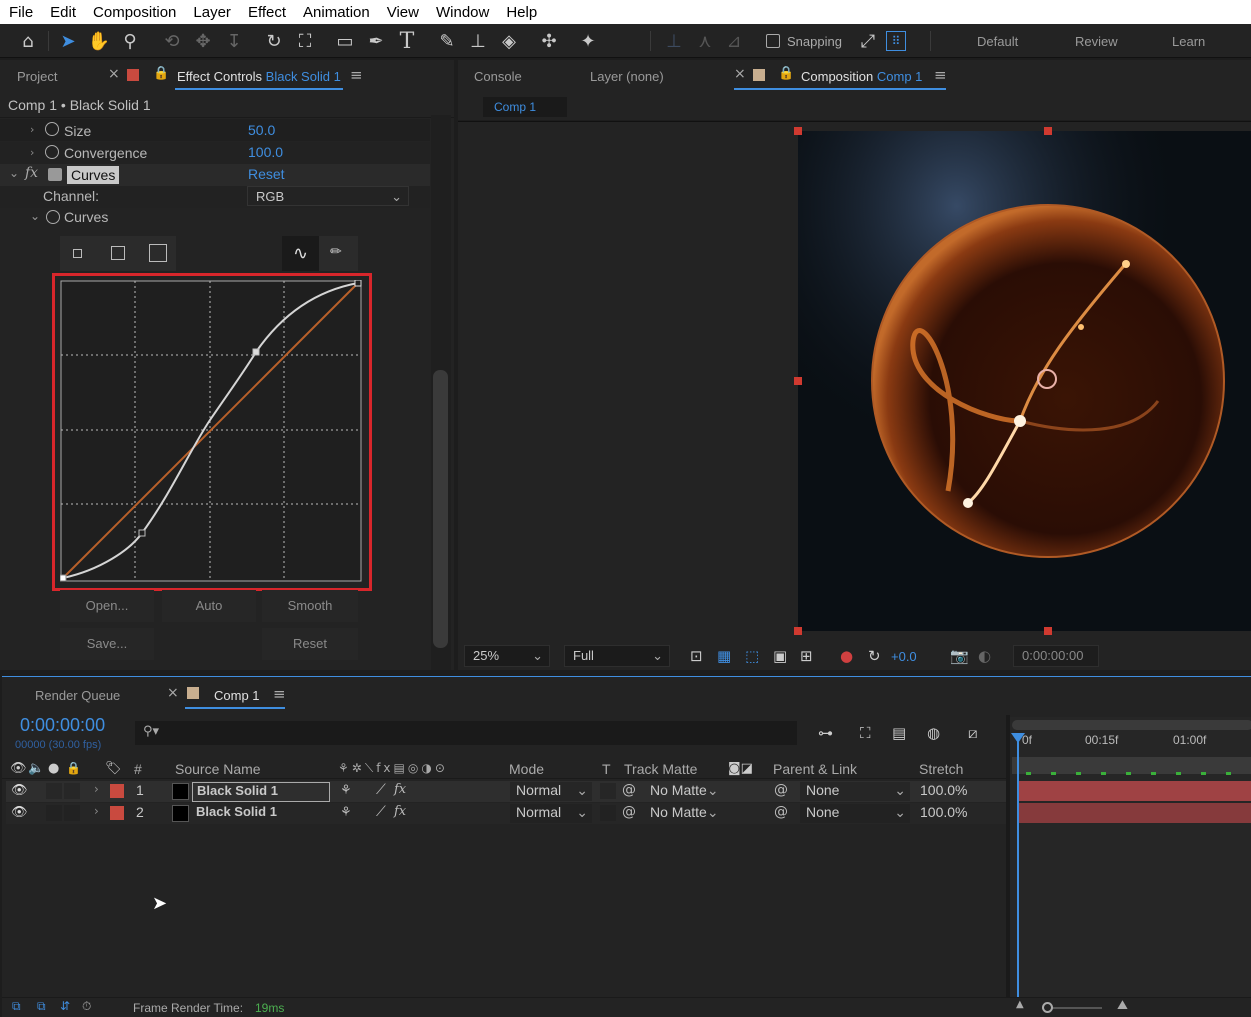 The image size is (1251, 1017). Describe the element at coordinates (466, 733) in the screenshot. I see `layer-search-input` at that location.